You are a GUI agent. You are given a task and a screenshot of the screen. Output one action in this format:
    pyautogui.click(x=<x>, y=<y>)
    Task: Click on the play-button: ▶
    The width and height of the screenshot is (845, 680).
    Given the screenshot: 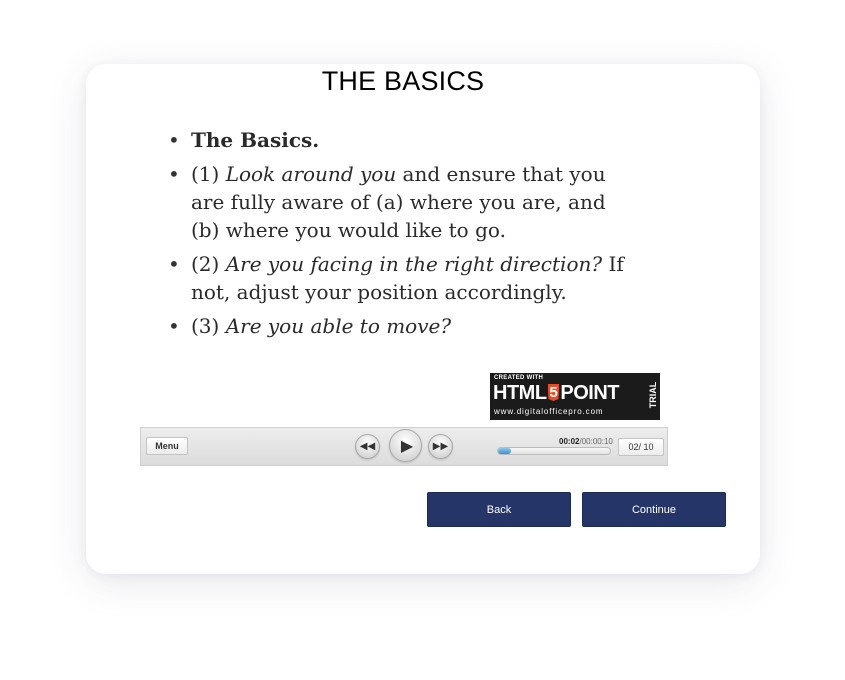 What is the action you would take?
    pyautogui.click(x=405, y=445)
    